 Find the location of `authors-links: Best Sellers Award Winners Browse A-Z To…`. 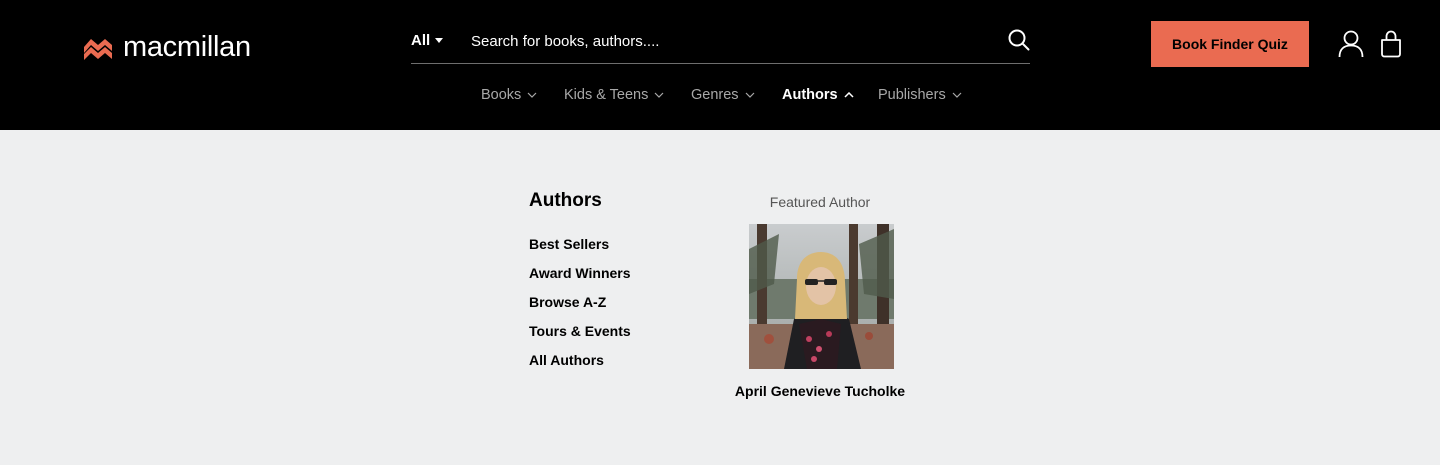

authors-links: Best Sellers Award Winners Browse A-Z To… is located at coordinates (580, 308).